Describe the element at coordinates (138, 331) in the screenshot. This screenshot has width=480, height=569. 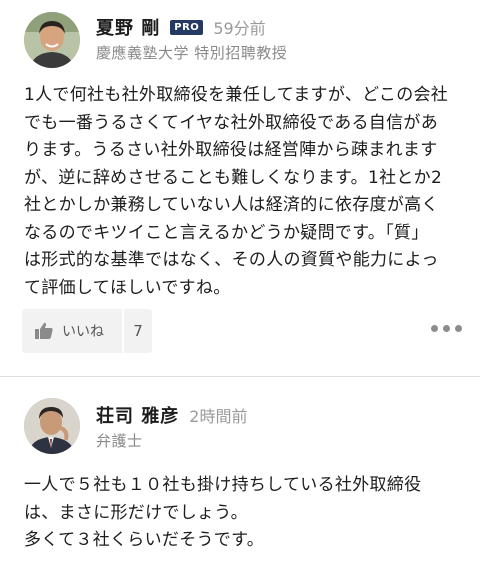
I see `like-count: 7` at that location.